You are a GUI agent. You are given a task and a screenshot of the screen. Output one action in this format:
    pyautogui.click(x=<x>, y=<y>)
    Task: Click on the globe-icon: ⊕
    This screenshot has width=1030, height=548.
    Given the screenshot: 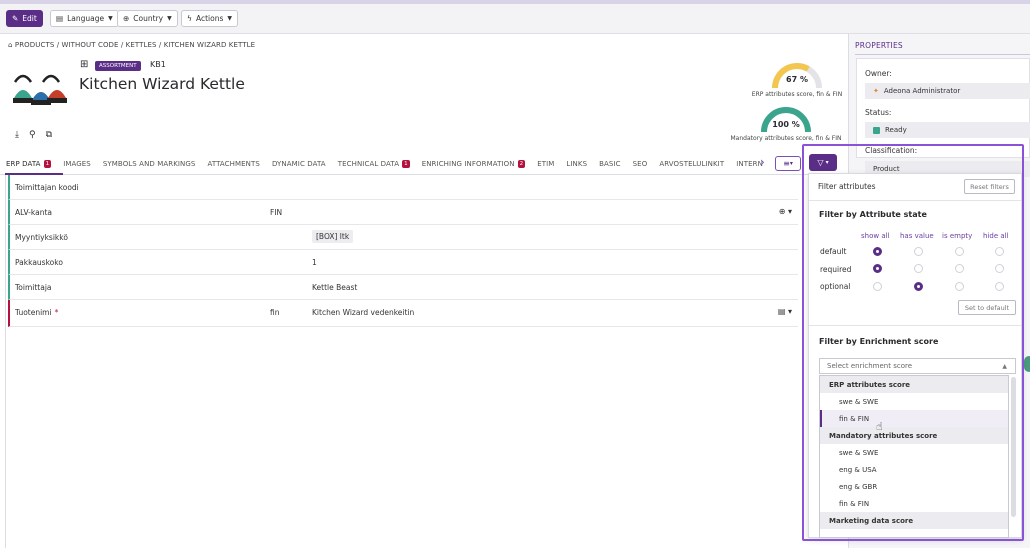 What is the action you would take?
    pyautogui.click(x=126, y=18)
    